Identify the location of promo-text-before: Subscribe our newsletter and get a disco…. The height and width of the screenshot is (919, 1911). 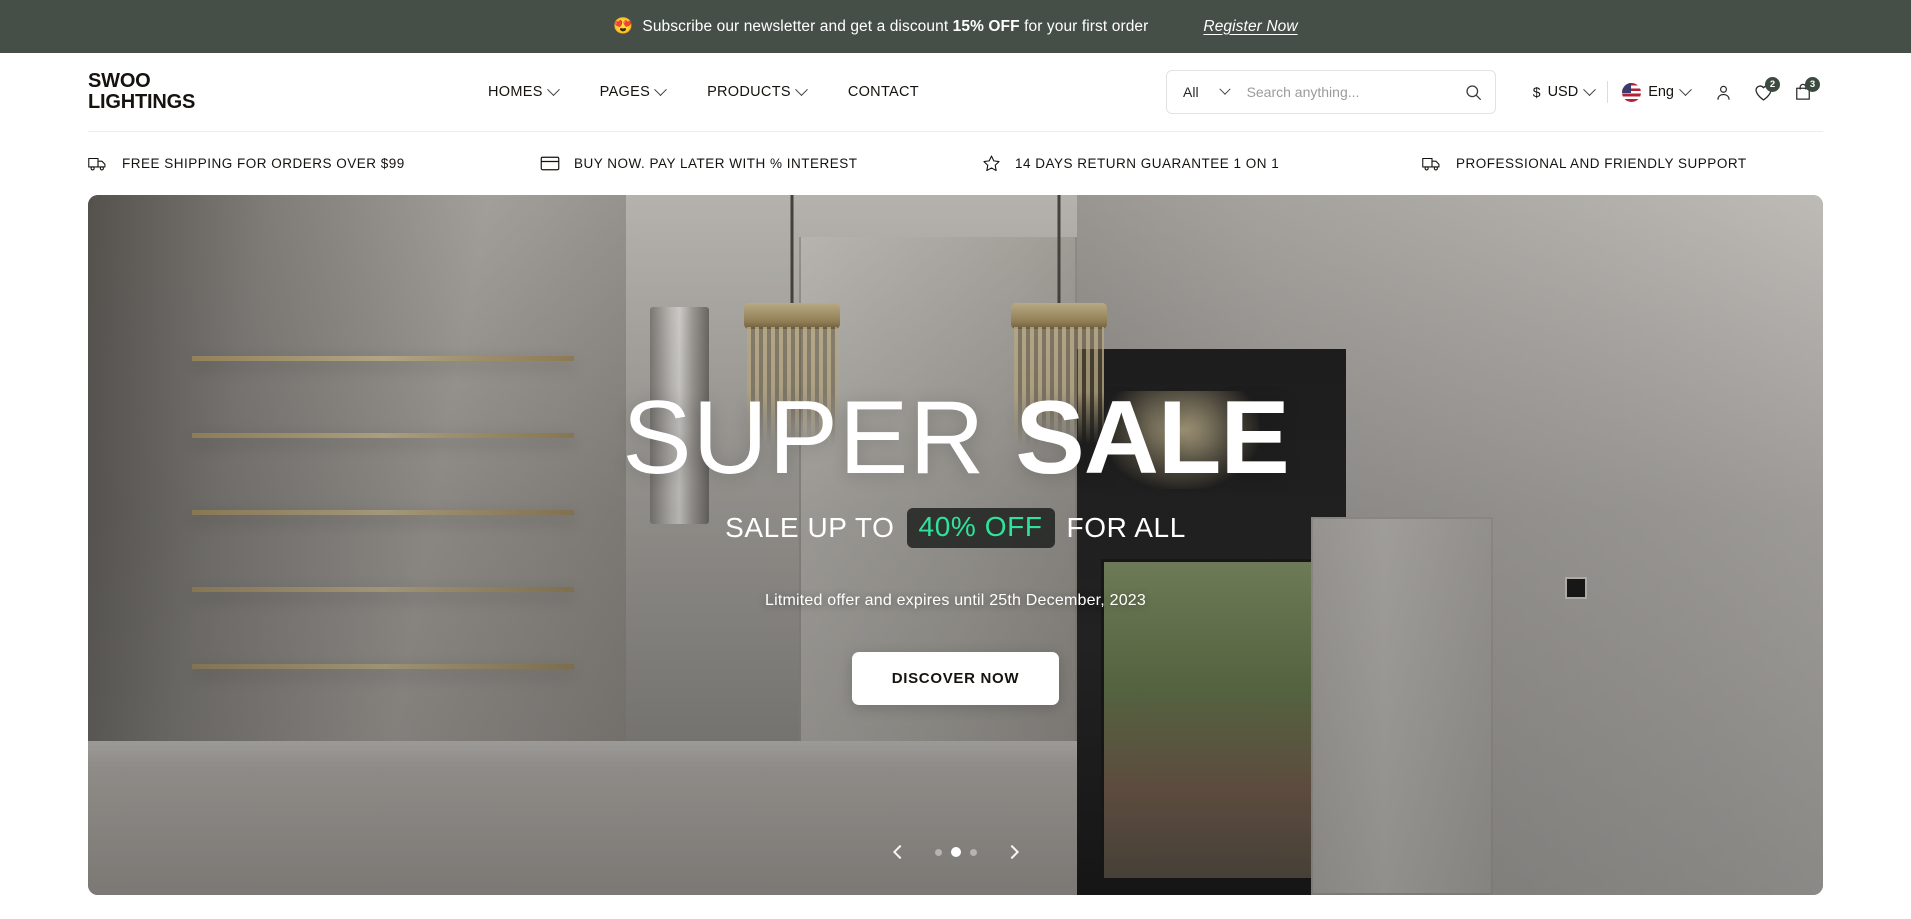
(797, 26).